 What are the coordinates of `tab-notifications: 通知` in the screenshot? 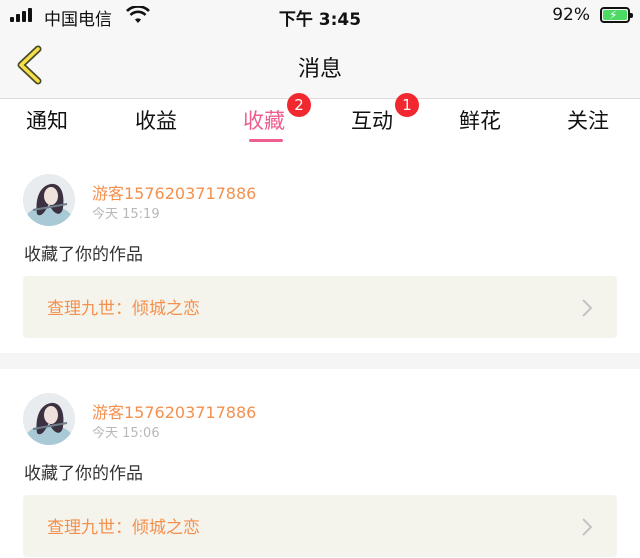 It's located at (47, 120).